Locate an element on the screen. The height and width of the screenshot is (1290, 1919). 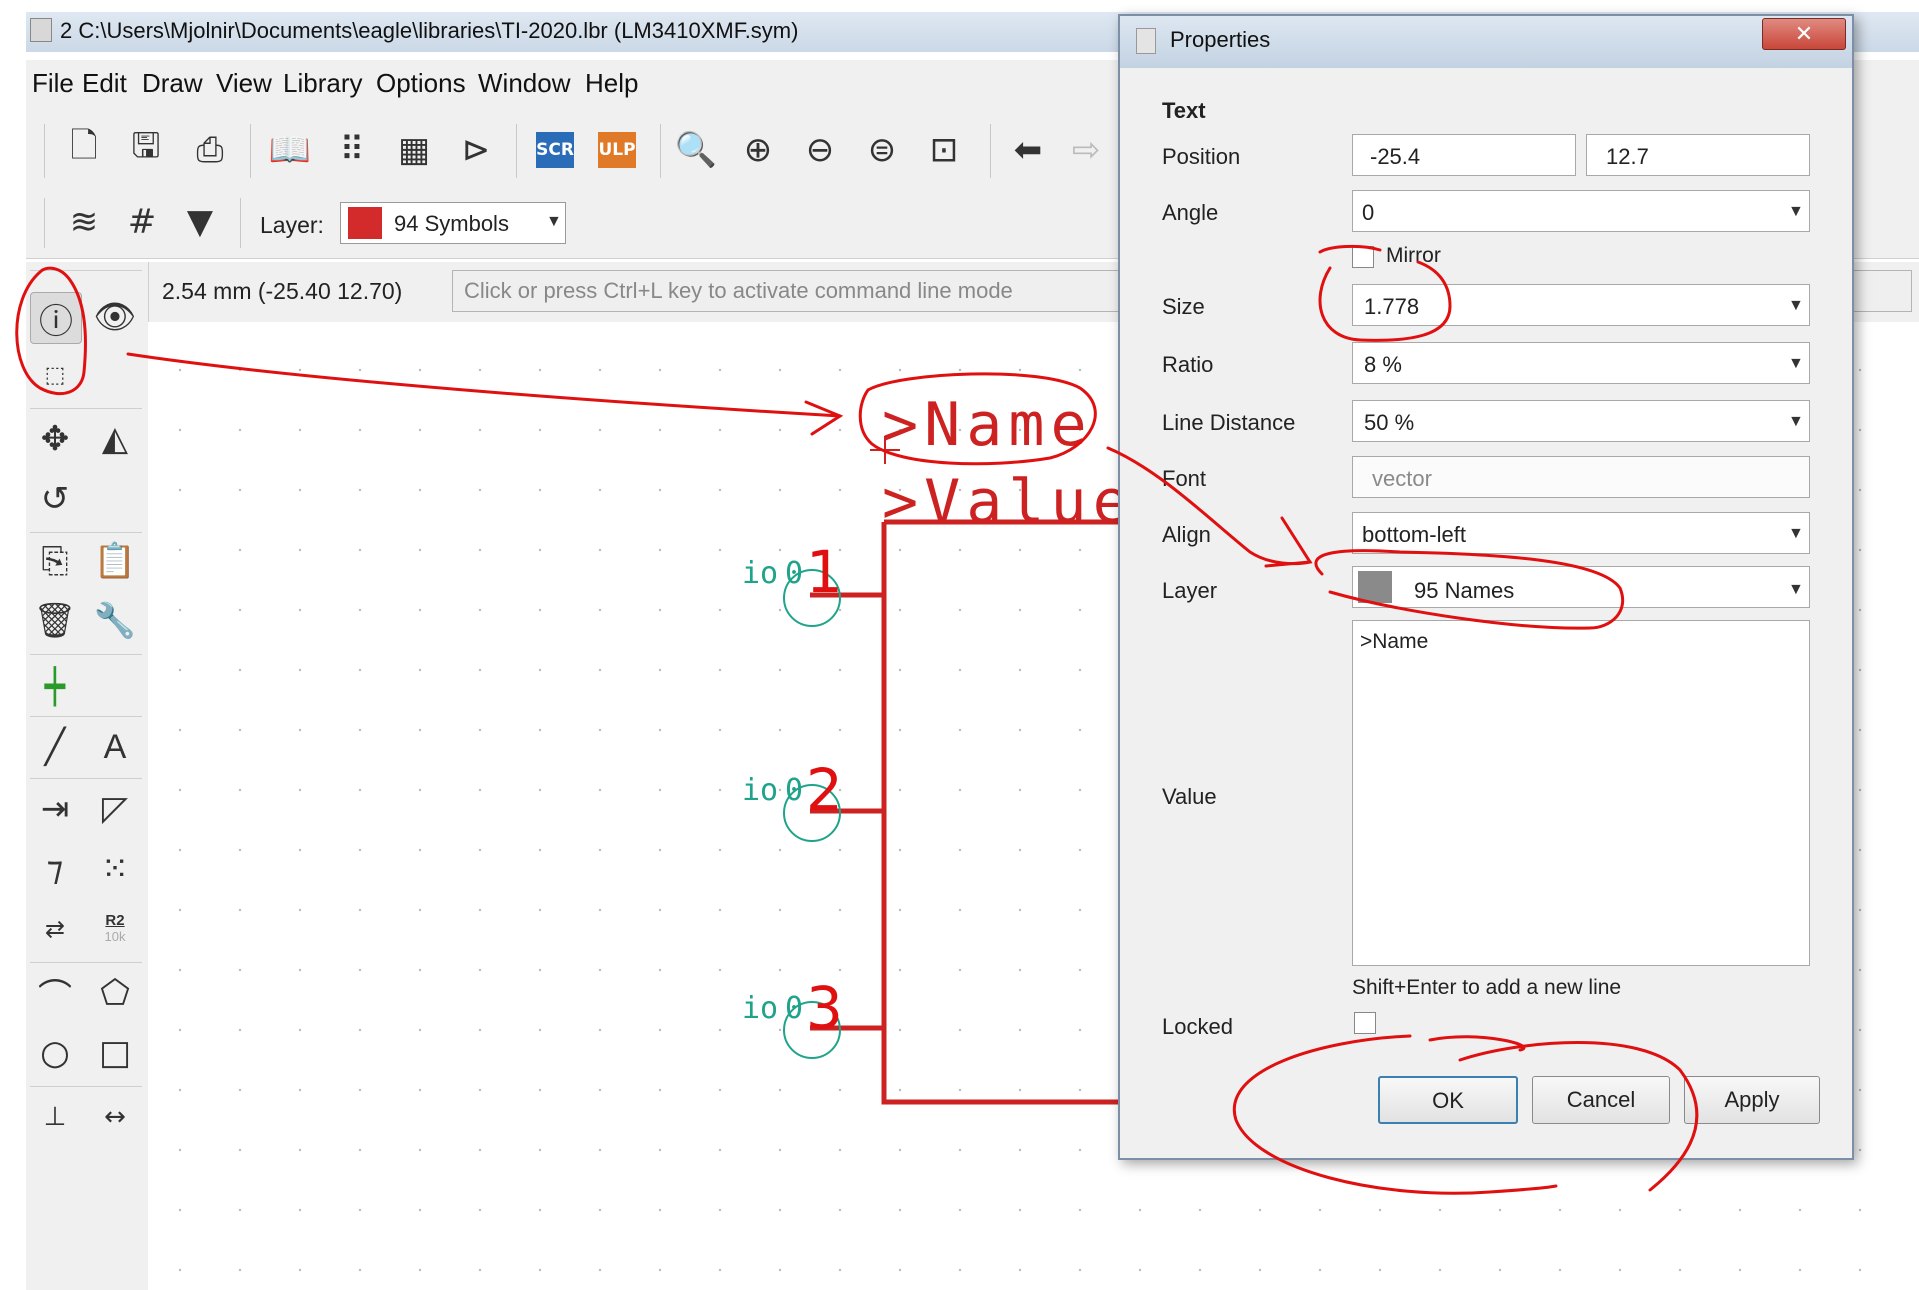
arrow-to-name-head is located at coordinates (824, 418).